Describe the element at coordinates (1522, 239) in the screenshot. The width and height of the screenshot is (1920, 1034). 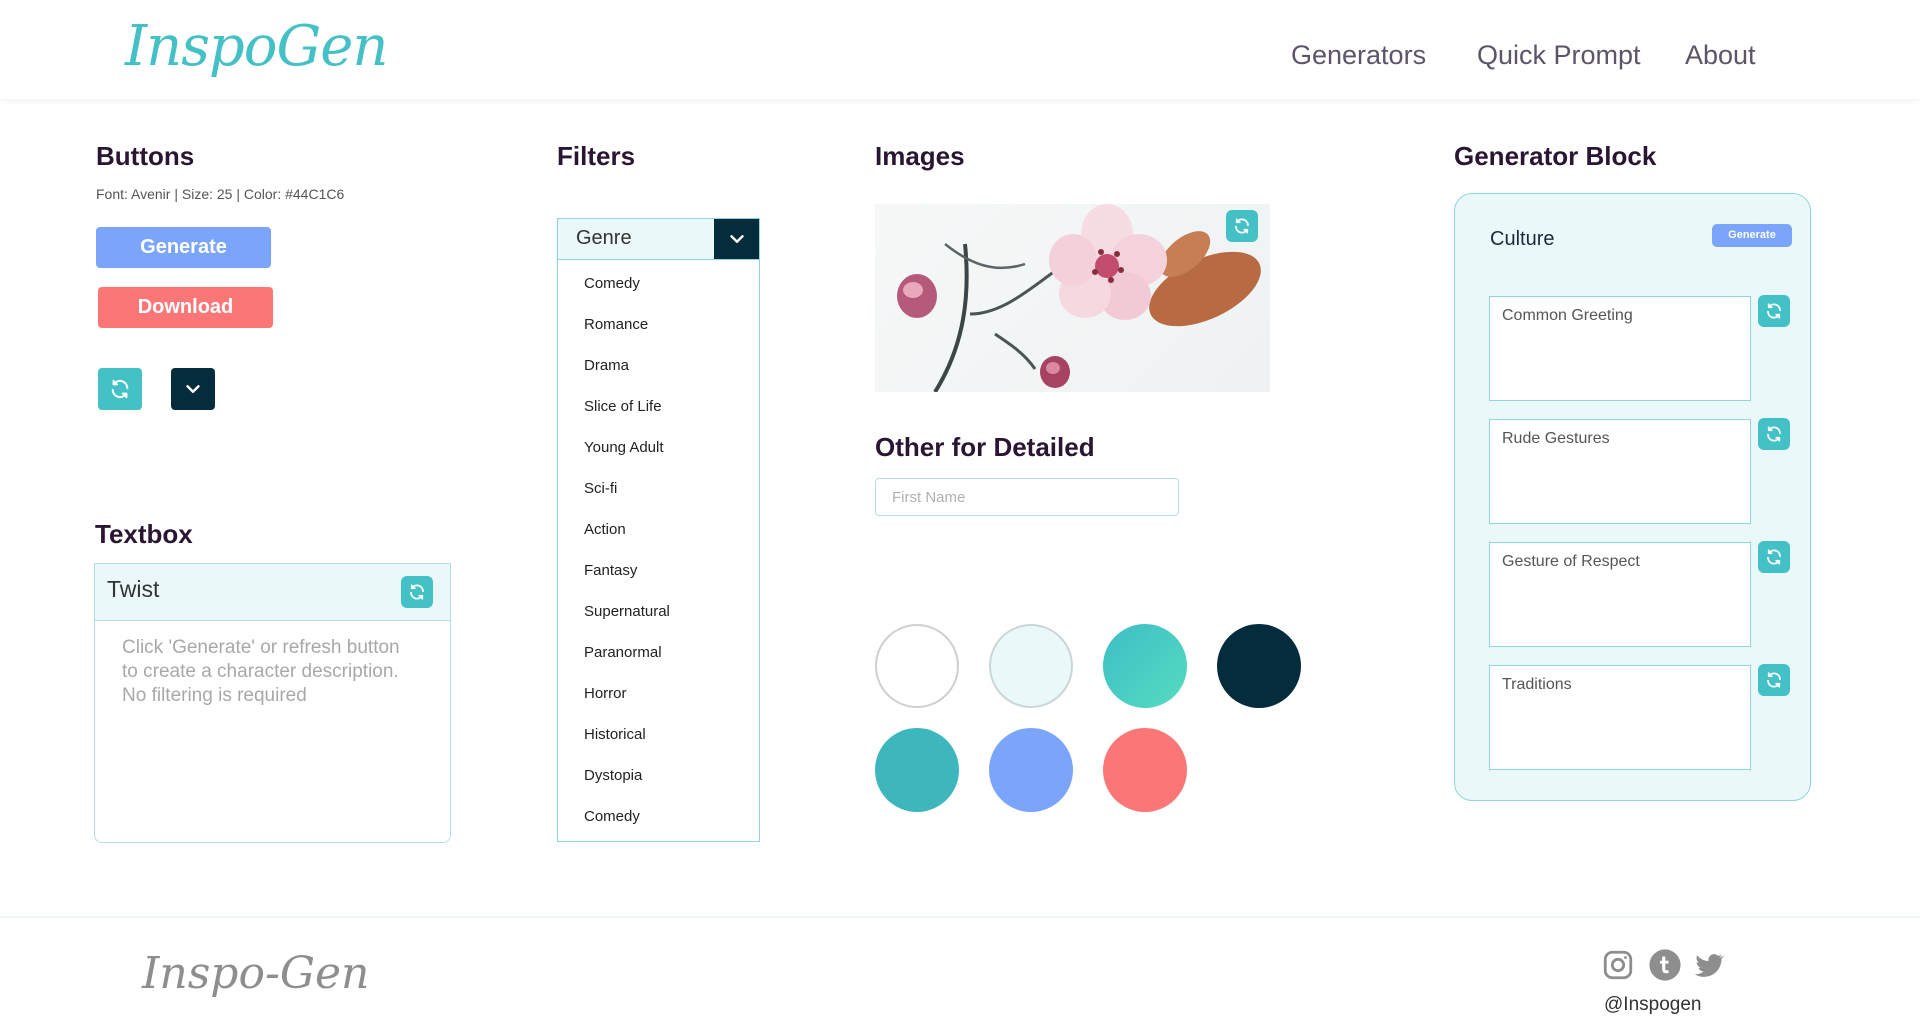
I see `generator-block-title: Culture` at that location.